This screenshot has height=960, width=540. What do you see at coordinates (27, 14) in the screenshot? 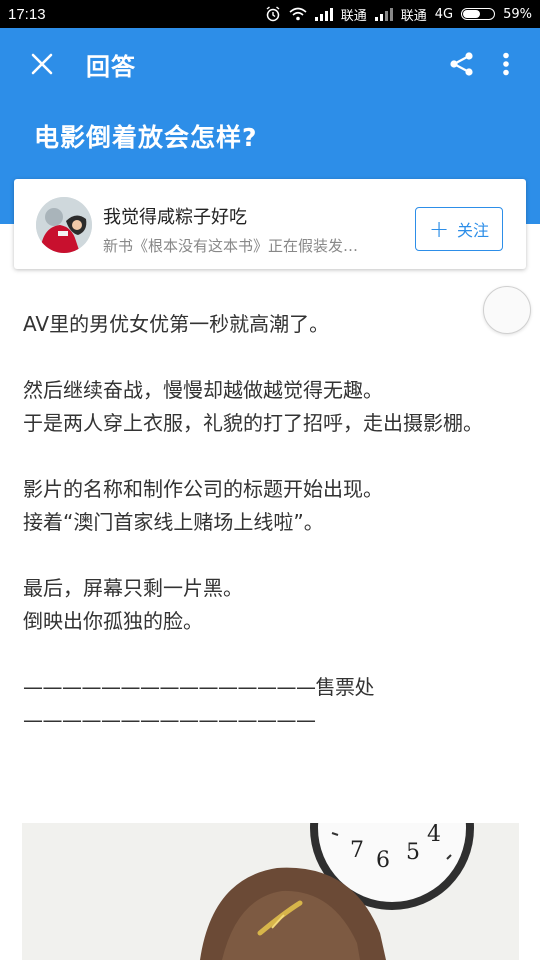
I see `status-time: 17:13` at bounding box center [27, 14].